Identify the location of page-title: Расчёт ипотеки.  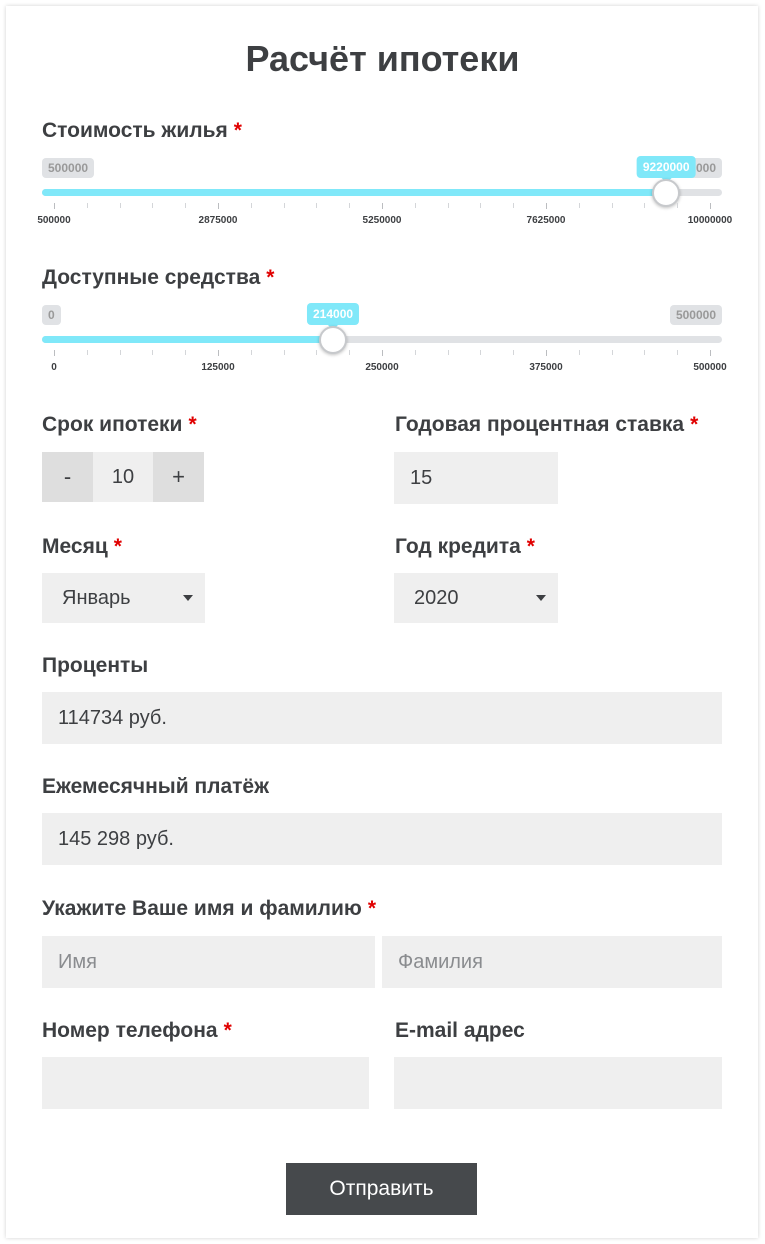
(382, 58).